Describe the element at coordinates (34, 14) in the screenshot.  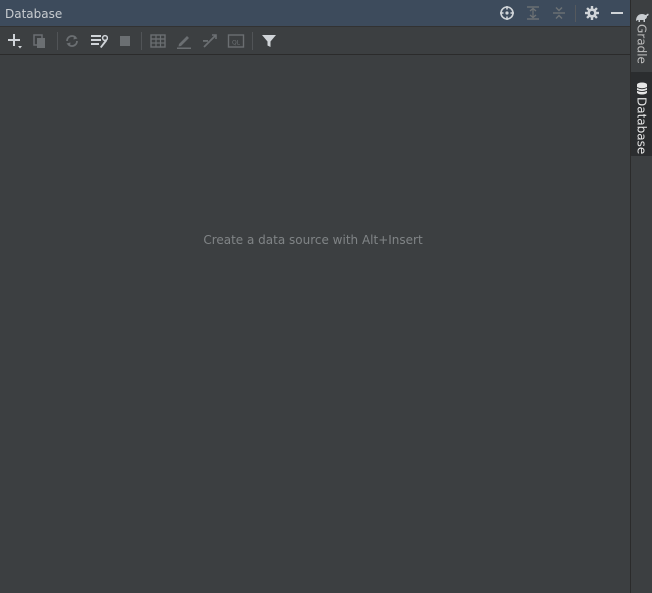
I see `tool-window-title: Database` at that location.